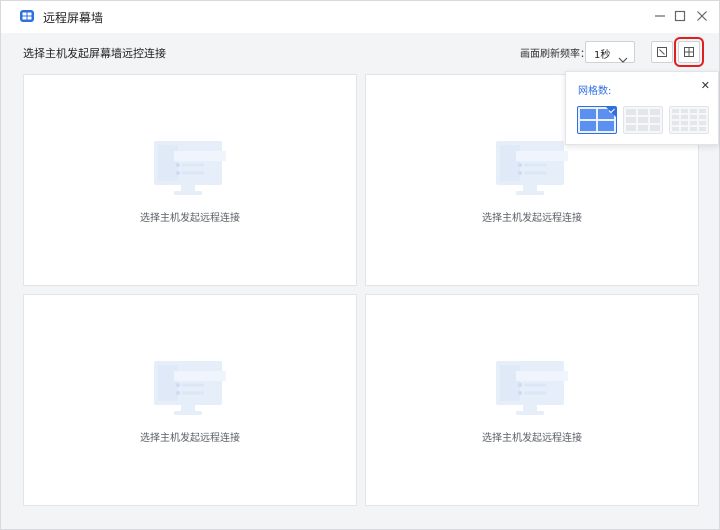 This screenshot has height=530, width=720. I want to click on grid-layout-icon, so click(689, 52).